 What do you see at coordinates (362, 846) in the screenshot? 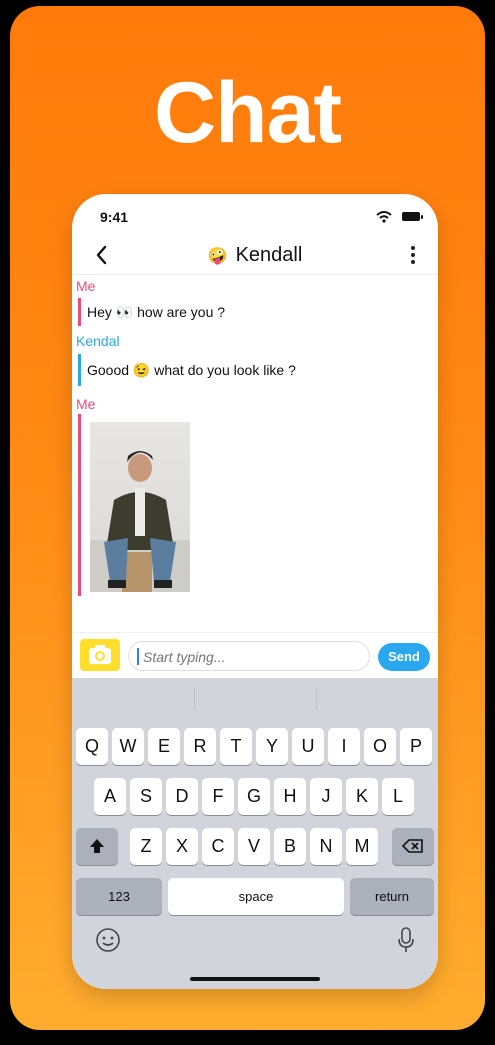
I see `key: M` at bounding box center [362, 846].